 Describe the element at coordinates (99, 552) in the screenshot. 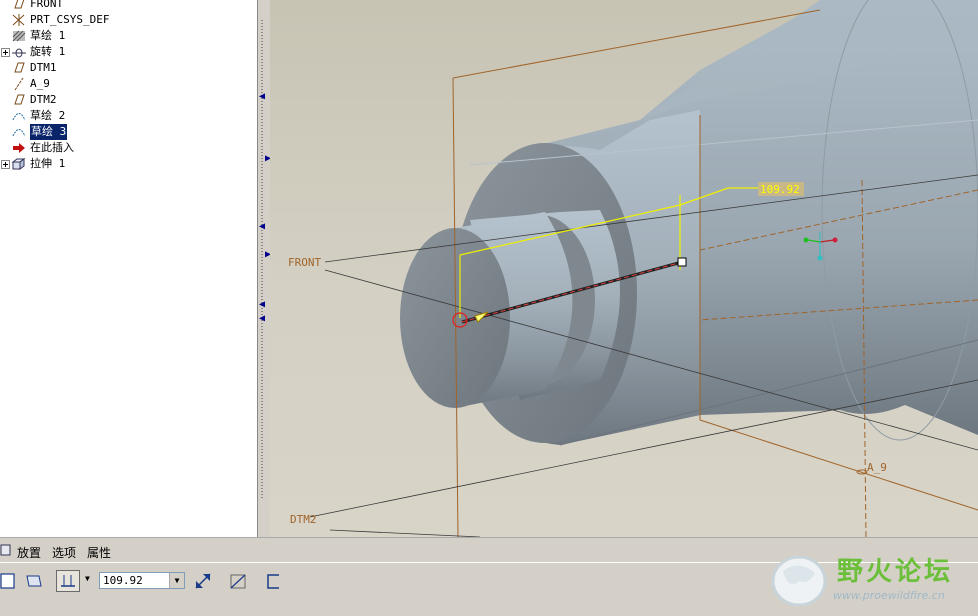

I see `tab-properties: 属性` at that location.